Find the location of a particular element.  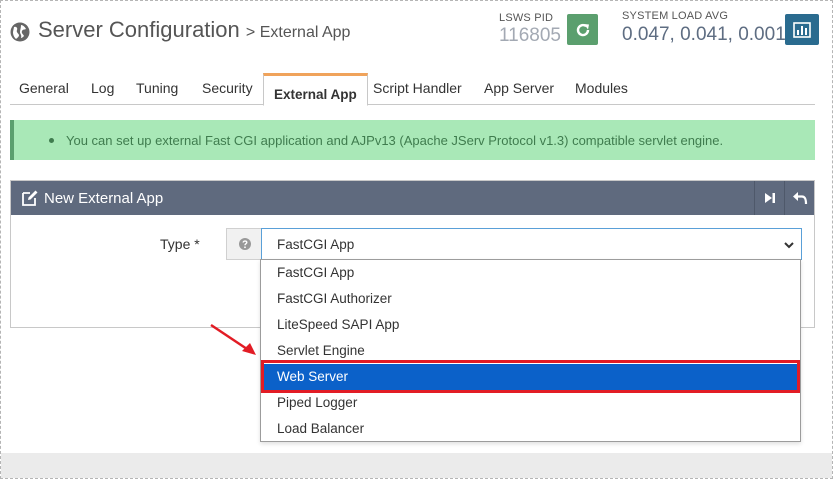

edit-icon is located at coordinates (30, 198).